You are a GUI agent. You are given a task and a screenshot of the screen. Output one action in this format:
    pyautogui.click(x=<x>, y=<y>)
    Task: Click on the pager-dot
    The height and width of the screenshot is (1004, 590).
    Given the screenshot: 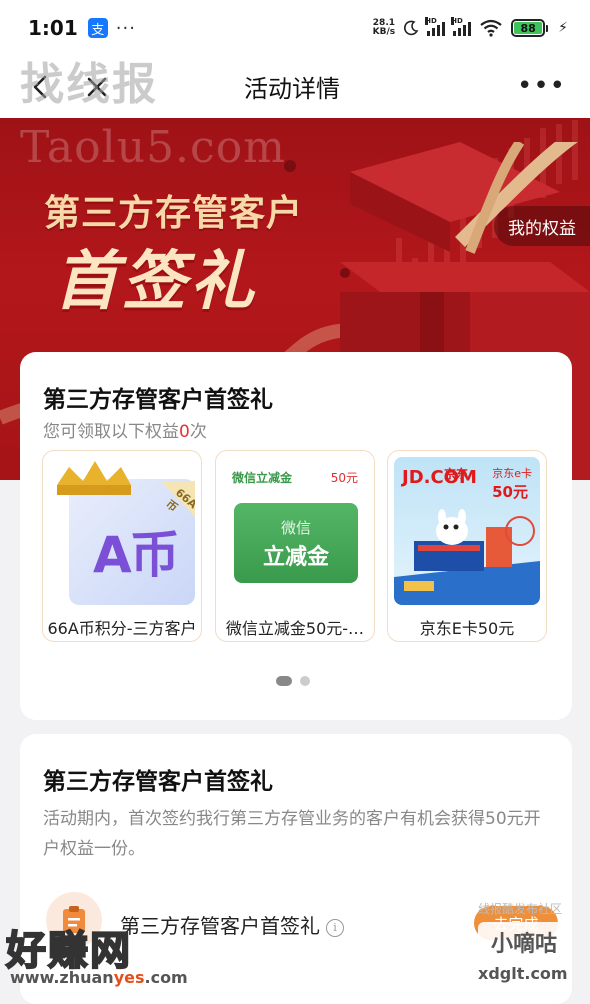 What is the action you would take?
    pyautogui.click(x=305, y=681)
    